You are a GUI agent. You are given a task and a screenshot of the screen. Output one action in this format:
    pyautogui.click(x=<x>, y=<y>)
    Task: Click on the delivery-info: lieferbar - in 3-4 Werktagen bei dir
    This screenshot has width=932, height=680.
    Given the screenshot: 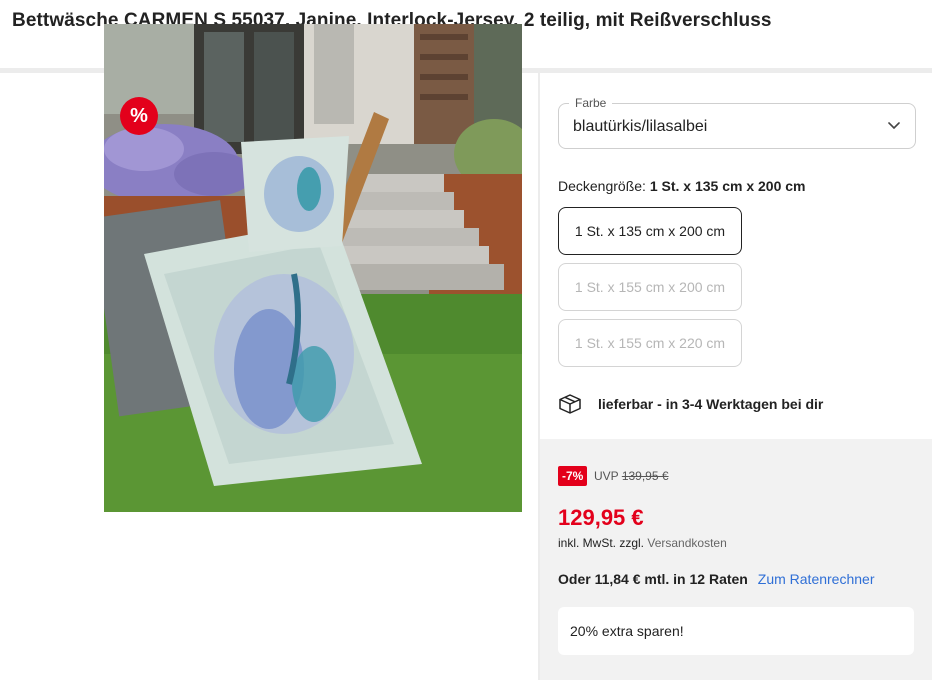 What is the action you would take?
    pyautogui.click(x=690, y=404)
    